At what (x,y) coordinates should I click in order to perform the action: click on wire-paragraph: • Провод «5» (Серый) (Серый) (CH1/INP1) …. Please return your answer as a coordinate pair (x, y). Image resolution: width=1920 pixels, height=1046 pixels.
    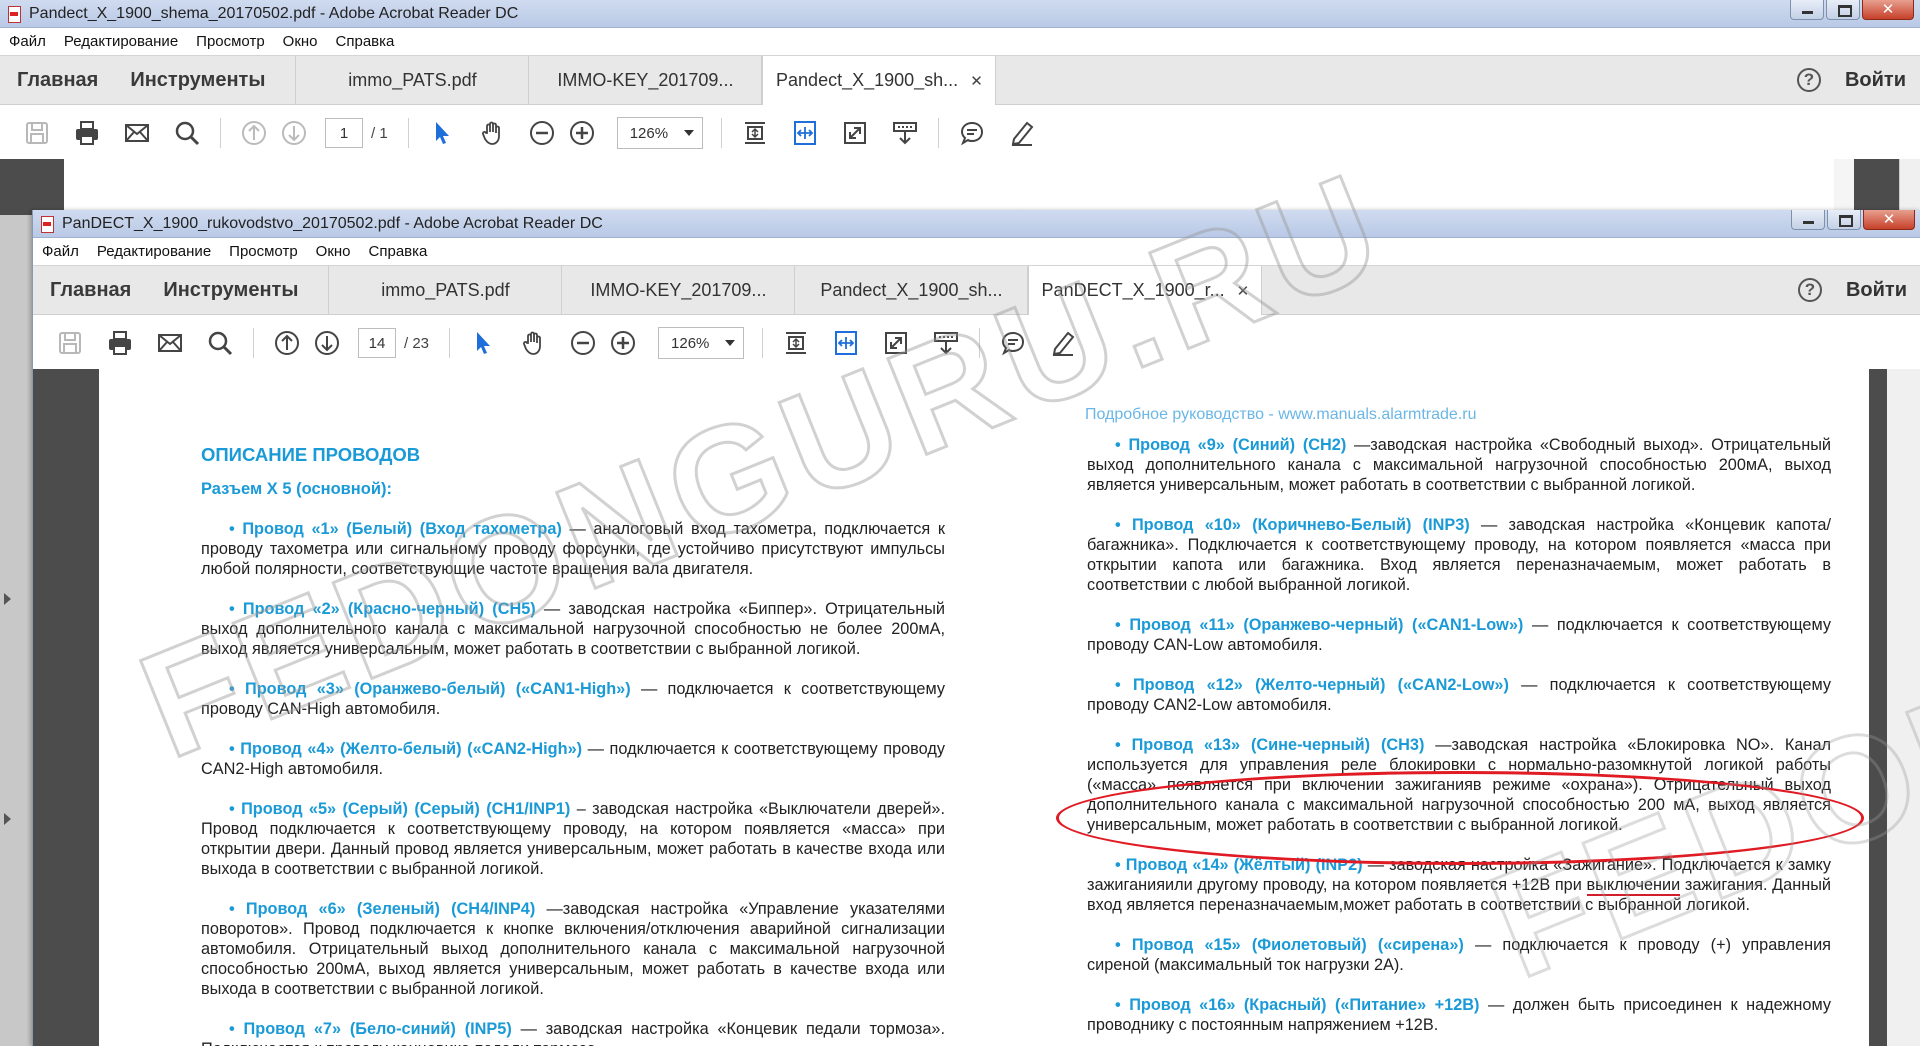
    Looking at the image, I should click on (573, 839).